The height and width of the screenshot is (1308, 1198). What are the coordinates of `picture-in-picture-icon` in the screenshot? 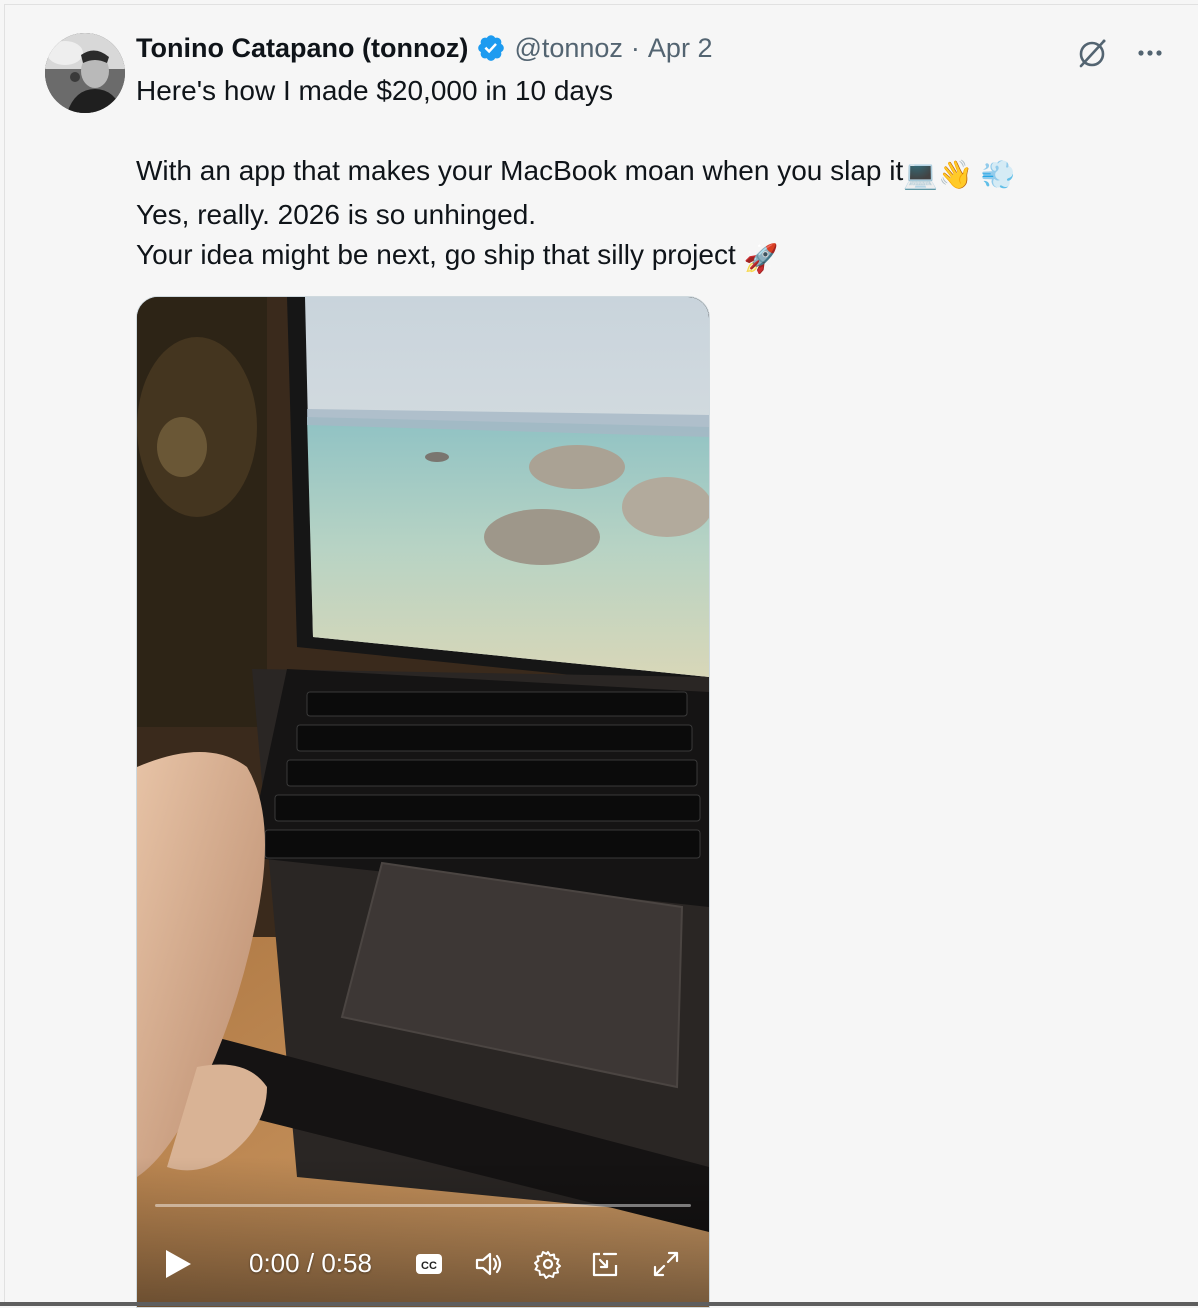 It's located at (605, 1264).